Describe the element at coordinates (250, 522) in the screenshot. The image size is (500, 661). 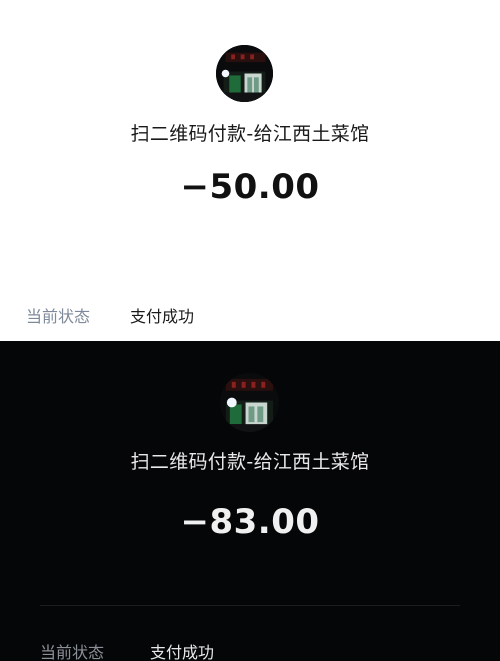
I see `payment-amount: −83.00` at that location.